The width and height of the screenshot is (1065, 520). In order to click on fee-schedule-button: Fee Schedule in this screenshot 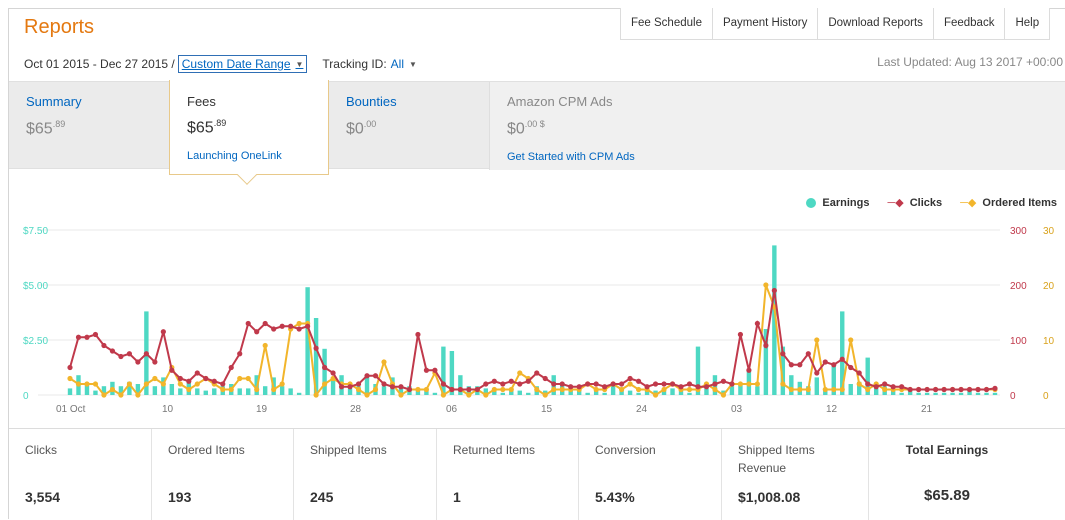, I will do `click(667, 24)`.